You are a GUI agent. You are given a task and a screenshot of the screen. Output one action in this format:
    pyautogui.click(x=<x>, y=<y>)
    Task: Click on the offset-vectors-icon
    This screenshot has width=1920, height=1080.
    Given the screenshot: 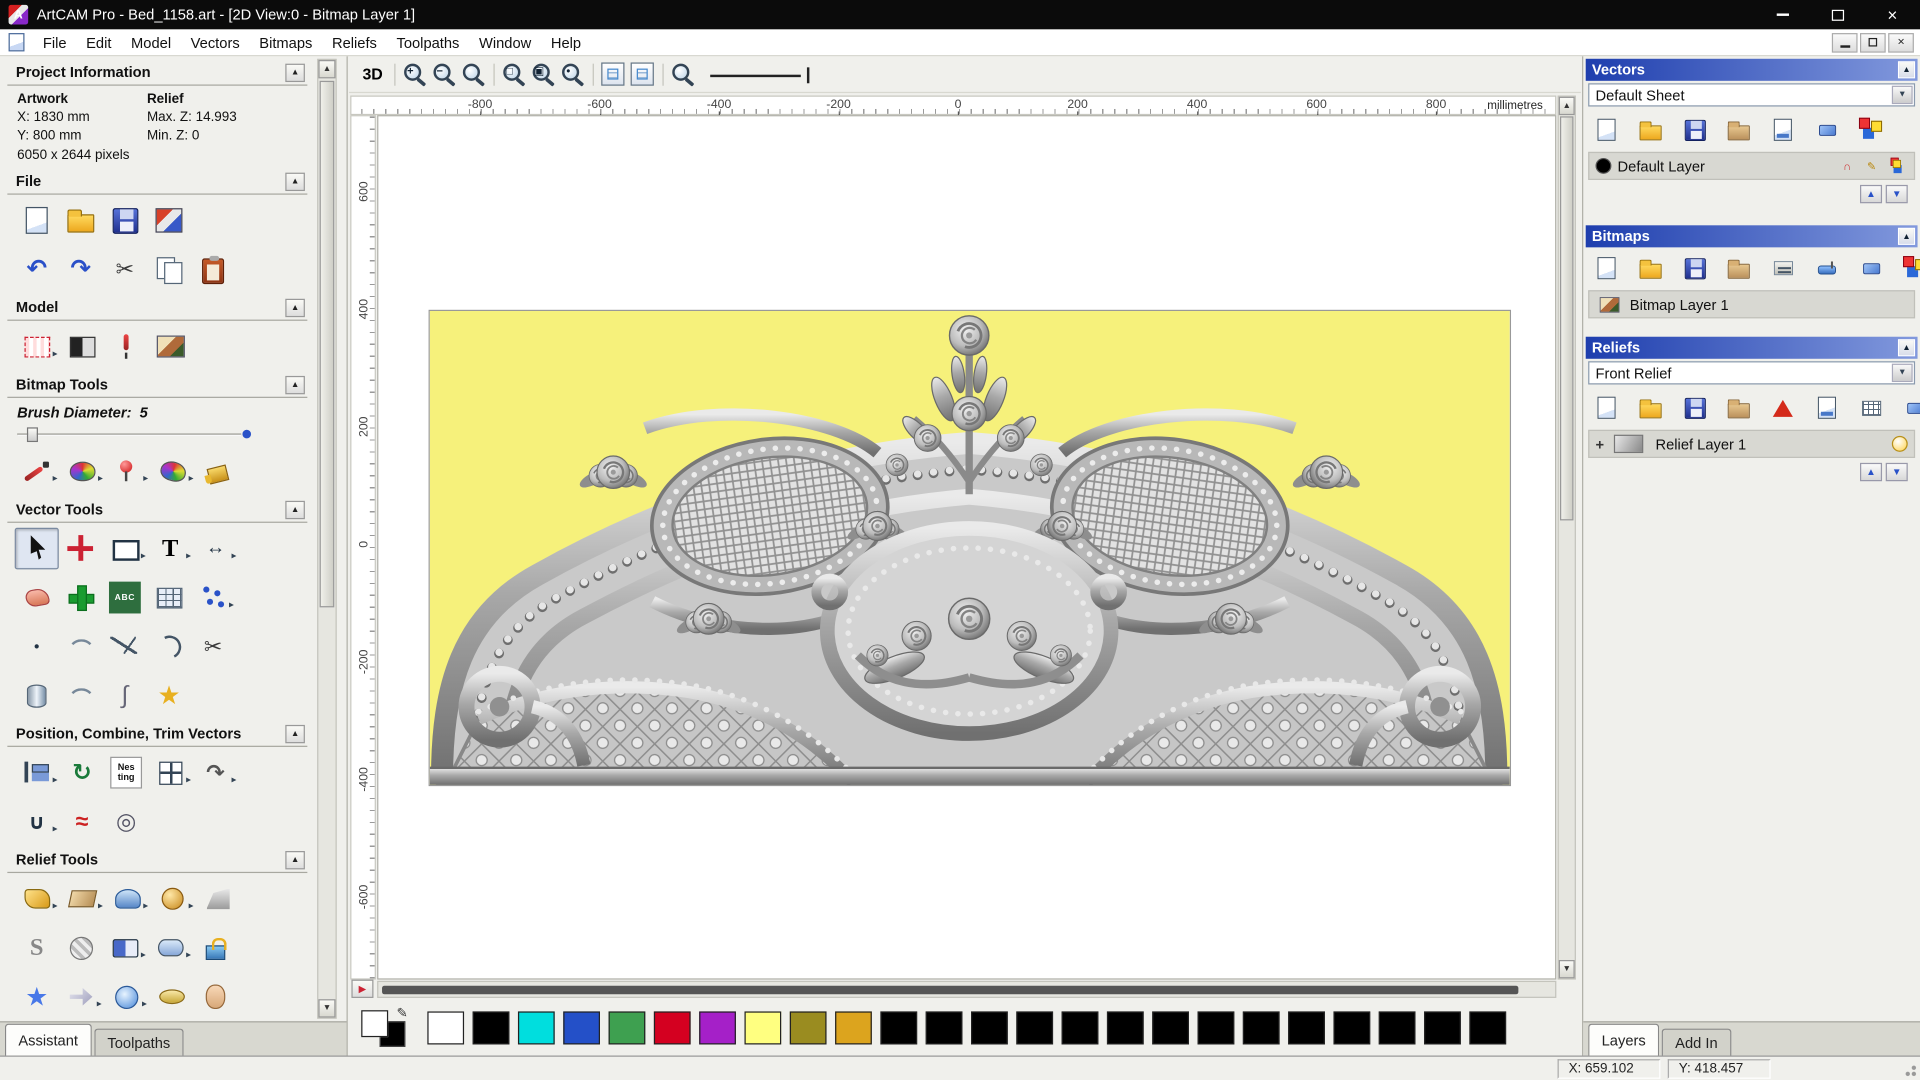 What is the action you would take?
    pyautogui.click(x=37, y=598)
    